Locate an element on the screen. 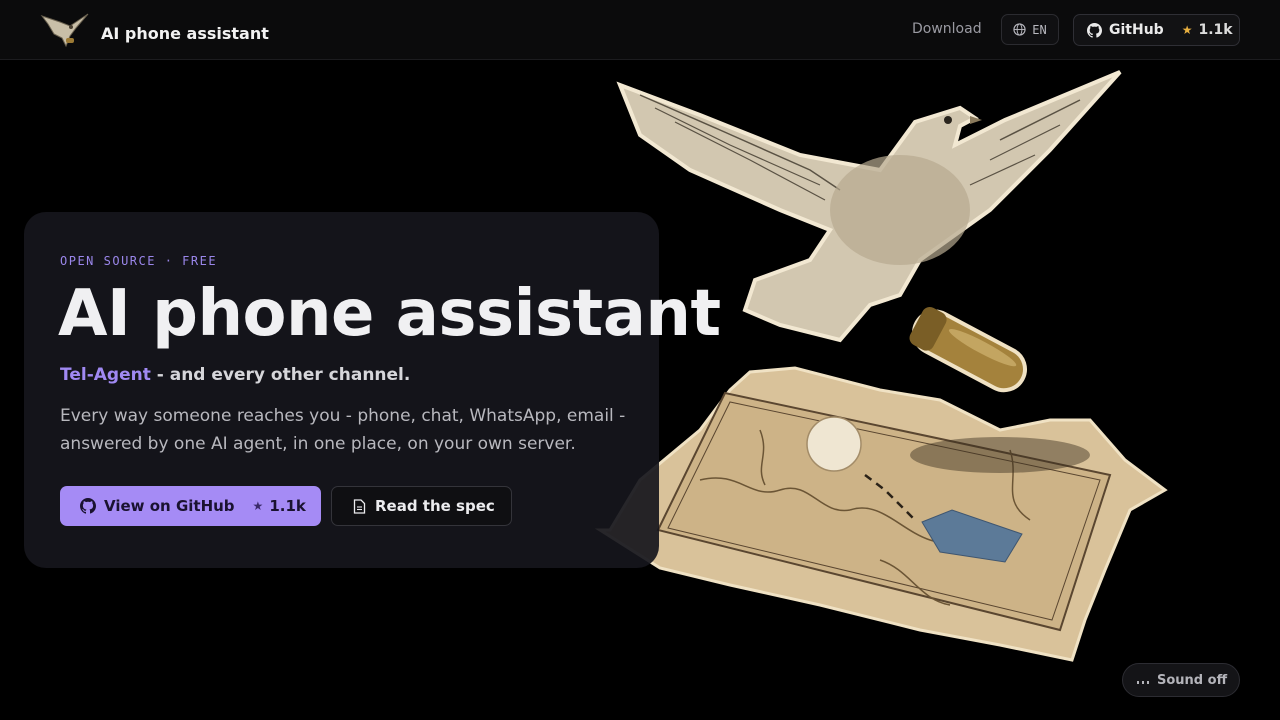  language-selector: EN is located at coordinates (1030, 29).